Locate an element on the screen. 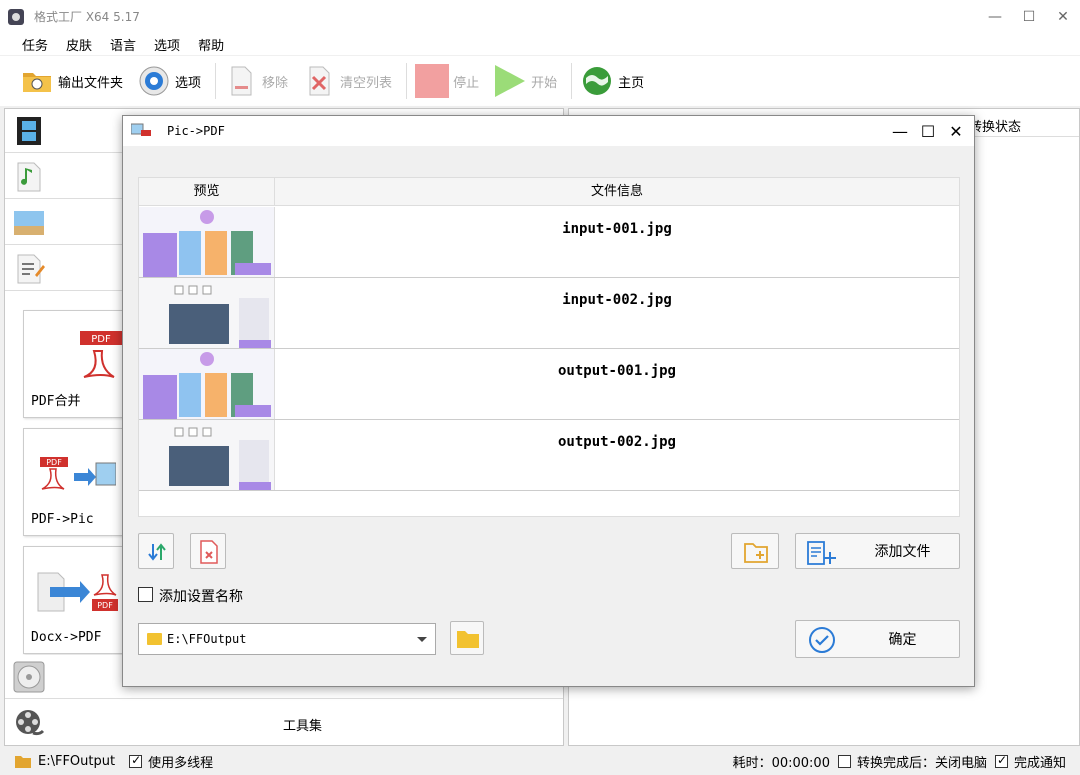  remove-button: 移除 is located at coordinates (256, 81).